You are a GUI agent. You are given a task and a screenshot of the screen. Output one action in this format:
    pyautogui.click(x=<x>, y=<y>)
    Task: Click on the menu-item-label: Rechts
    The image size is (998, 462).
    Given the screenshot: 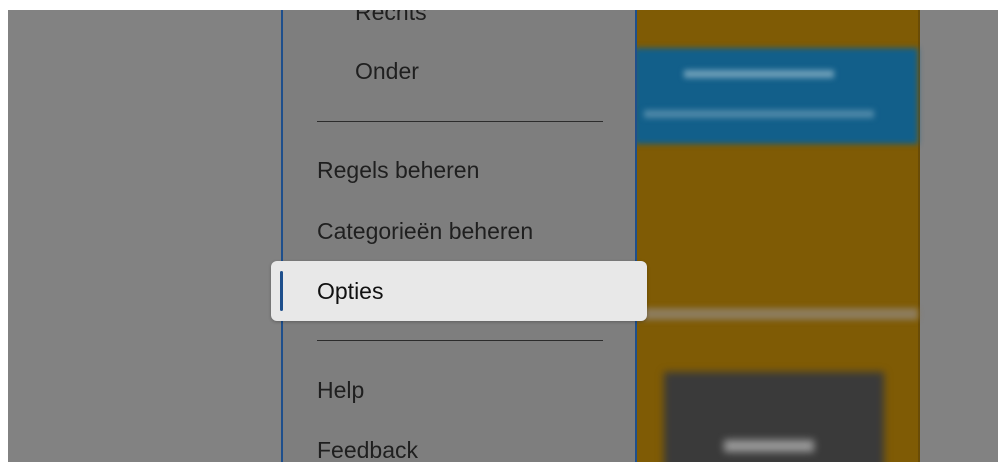 What is the action you would take?
    pyautogui.click(x=391, y=17)
    